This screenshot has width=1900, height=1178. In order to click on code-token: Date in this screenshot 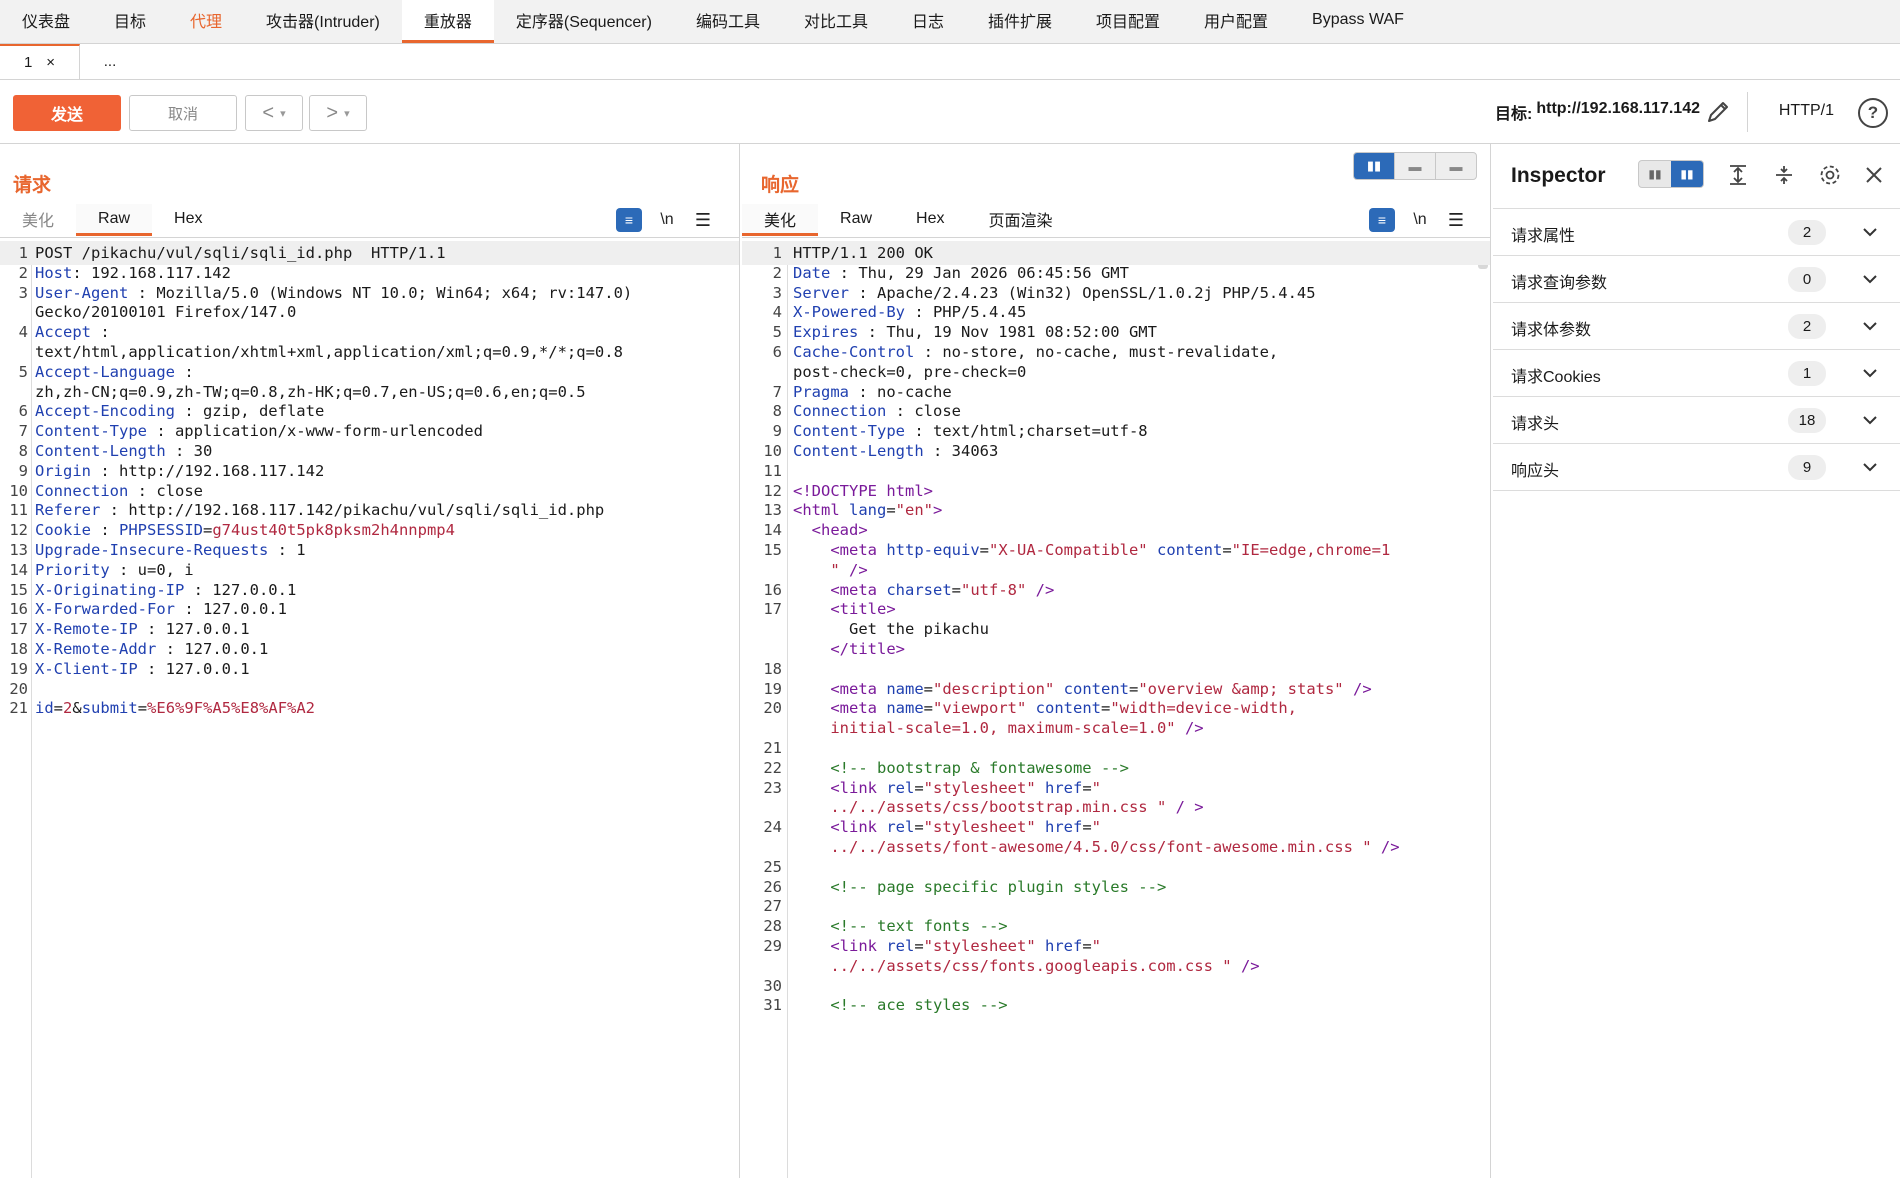, I will do `click(812, 272)`.